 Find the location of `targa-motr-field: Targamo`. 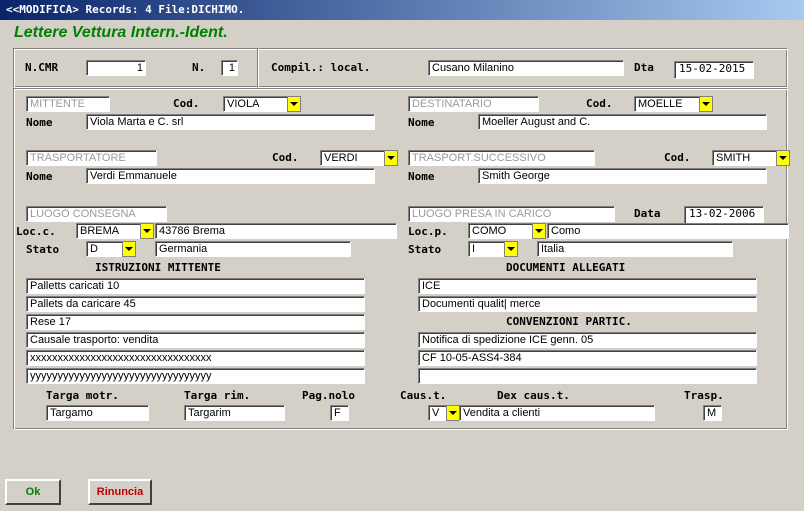

targa-motr-field: Targamo is located at coordinates (97, 413).